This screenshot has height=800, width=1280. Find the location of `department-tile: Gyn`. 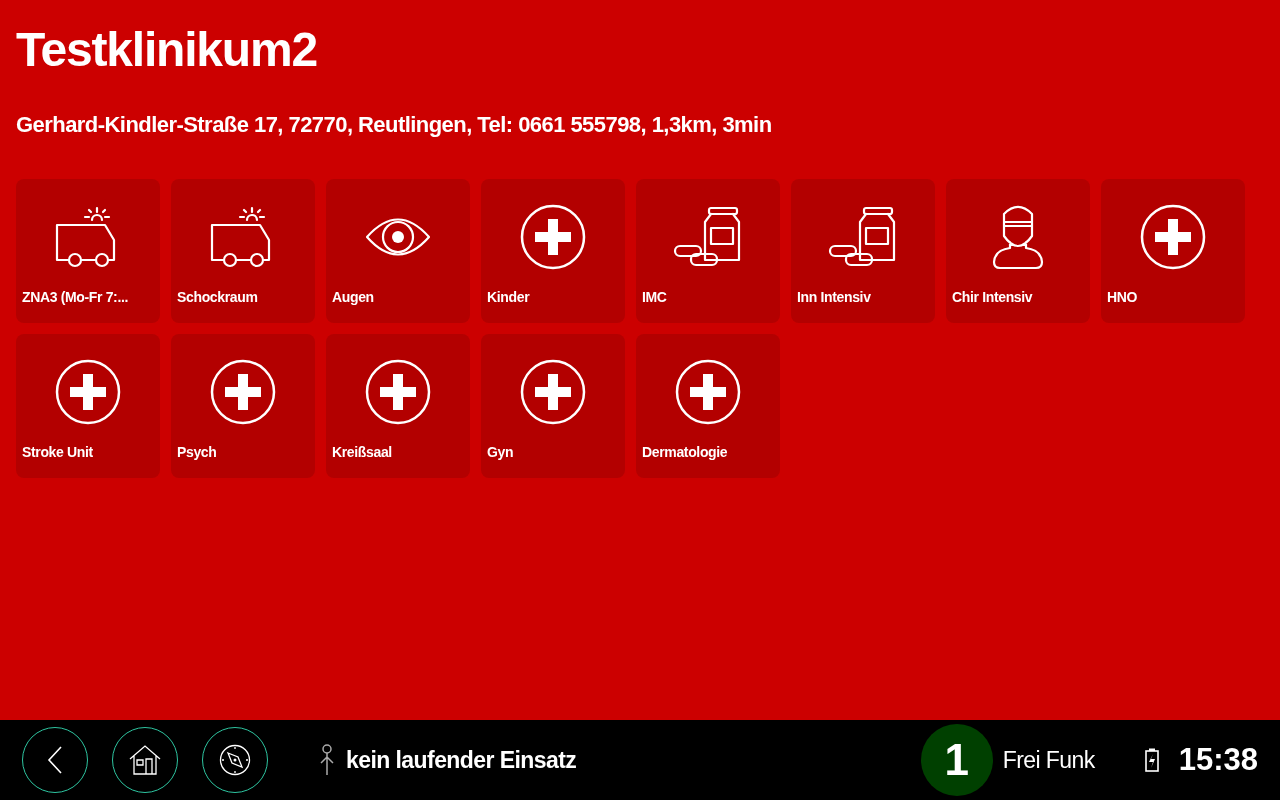

department-tile: Gyn is located at coordinates (553, 406).